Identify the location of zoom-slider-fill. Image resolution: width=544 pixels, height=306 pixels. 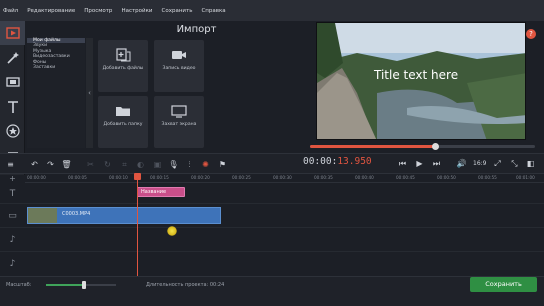
(65, 285).